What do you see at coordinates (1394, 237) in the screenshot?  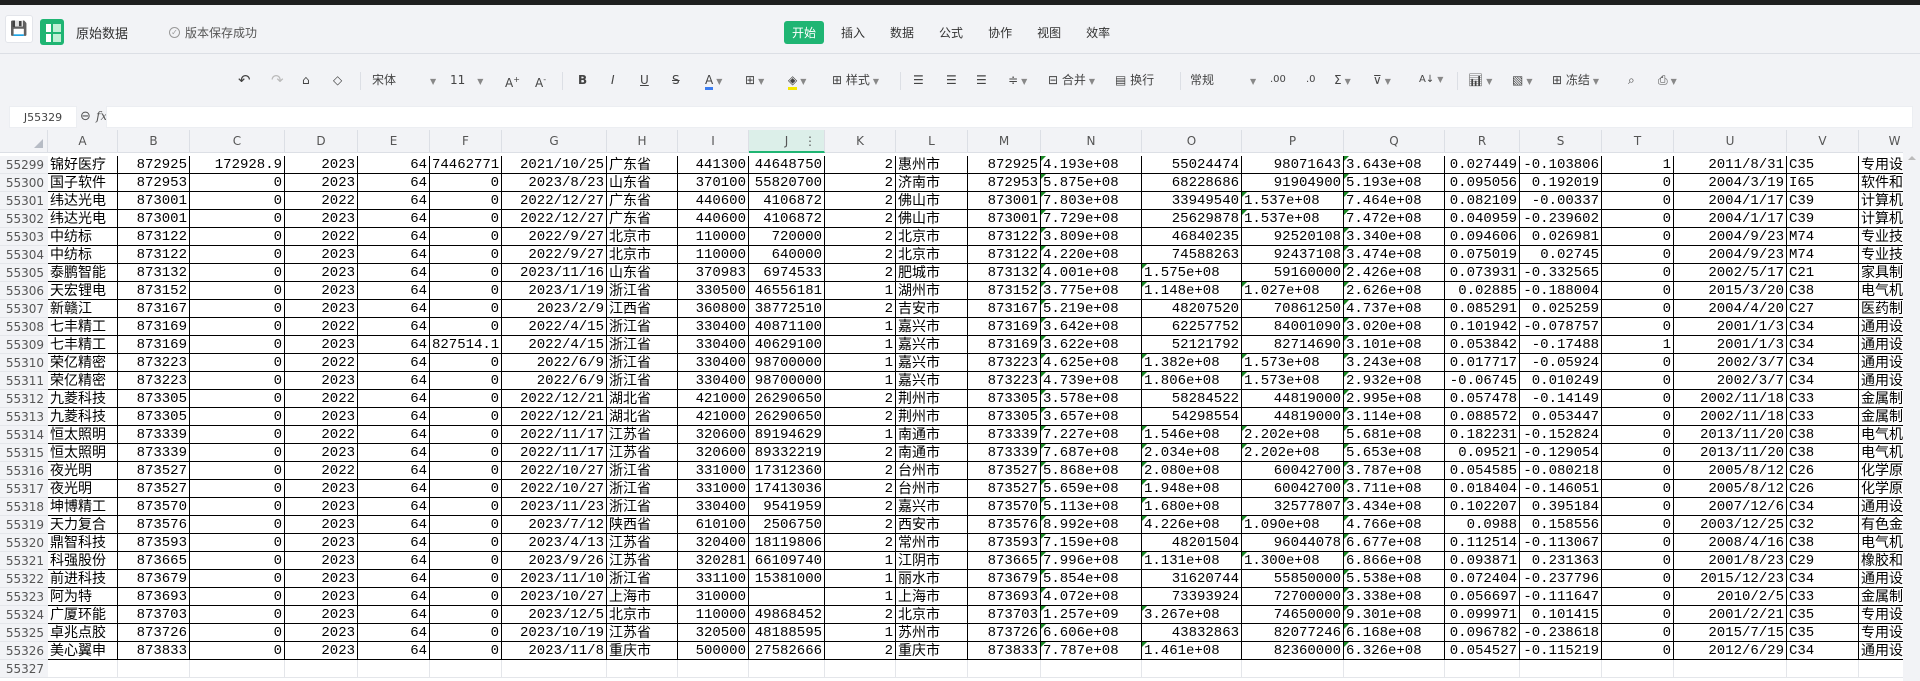 I see `cell-q55303: 3.340e+08` at bounding box center [1394, 237].